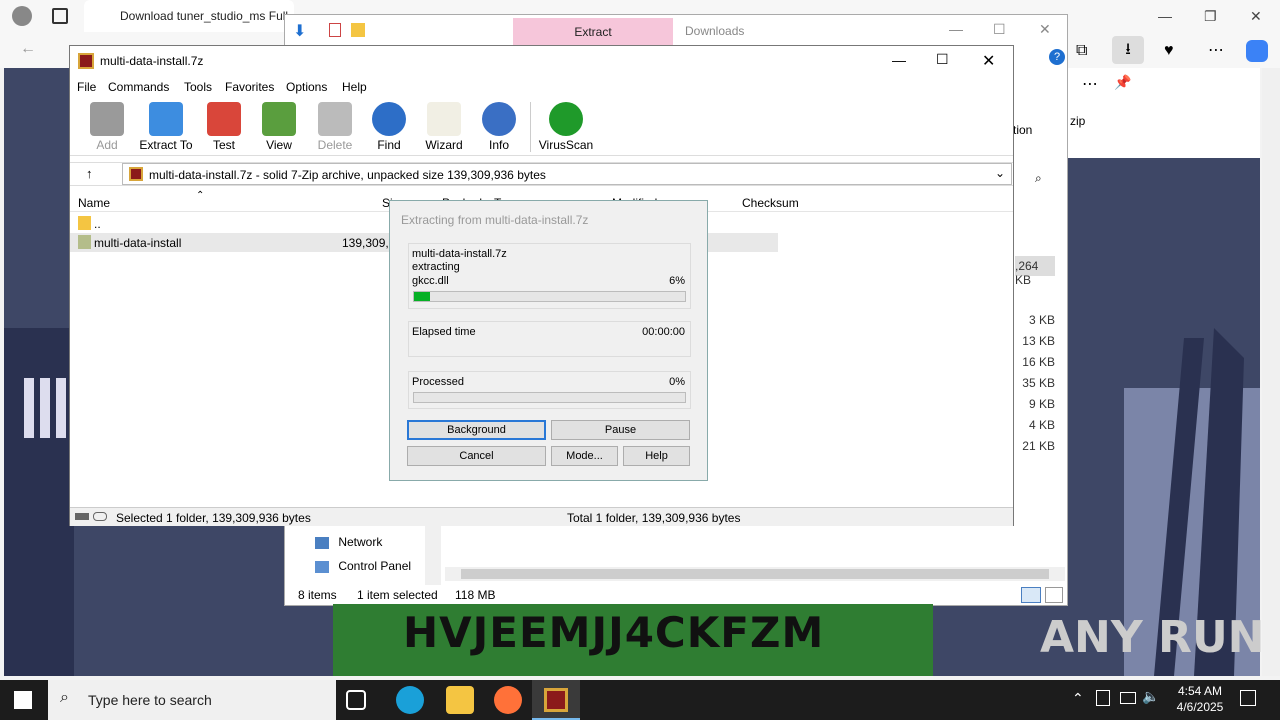 The width and height of the screenshot is (1280, 720). Describe the element at coordinates (28, 49) in the screenshot. I see `back-icon: ←` at that location.